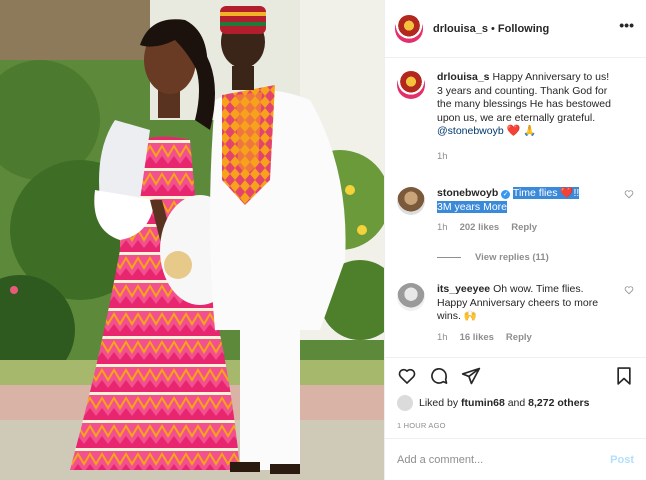 Image resolution: width=646 pixels, height=480 pixels. What do you see at coordinates (515, 376) in the screenshot?
I see `action-icons-row` at bounding box center [515, 376].